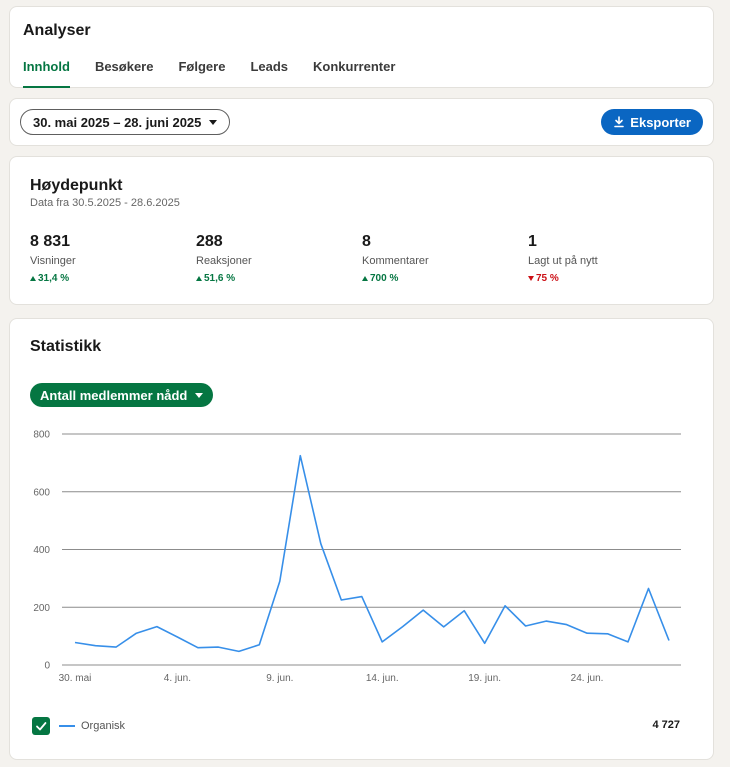  Describe the element at coordinates (177, 678) in the screenshot. I see `x-tick-label: 4. jun.` at that location.